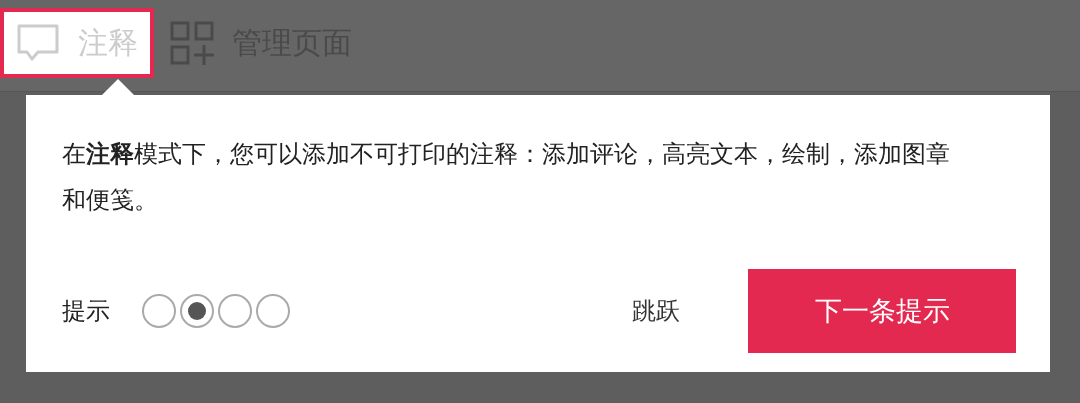 The width and height of the screenshot is (1080, 403). Describe the element at coordinates (192, 43) in the screenshot. I see `grid-plus-icon` at that location.